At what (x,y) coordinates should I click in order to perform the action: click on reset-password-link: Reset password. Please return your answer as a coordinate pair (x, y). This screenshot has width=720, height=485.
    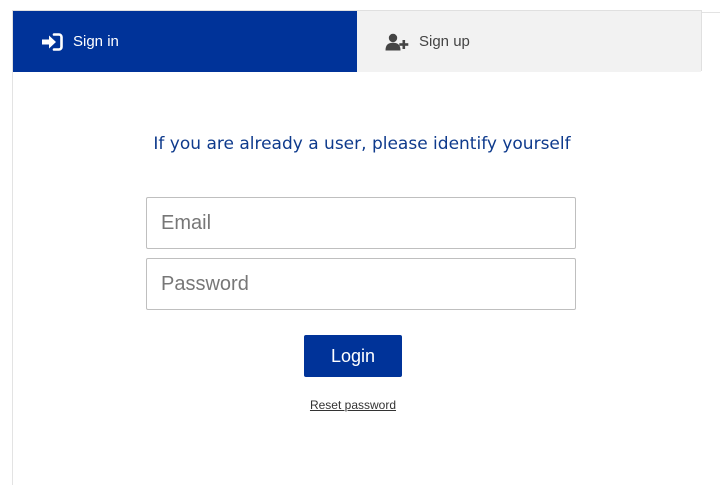
    Looking at the image, I should click on (353, 405).